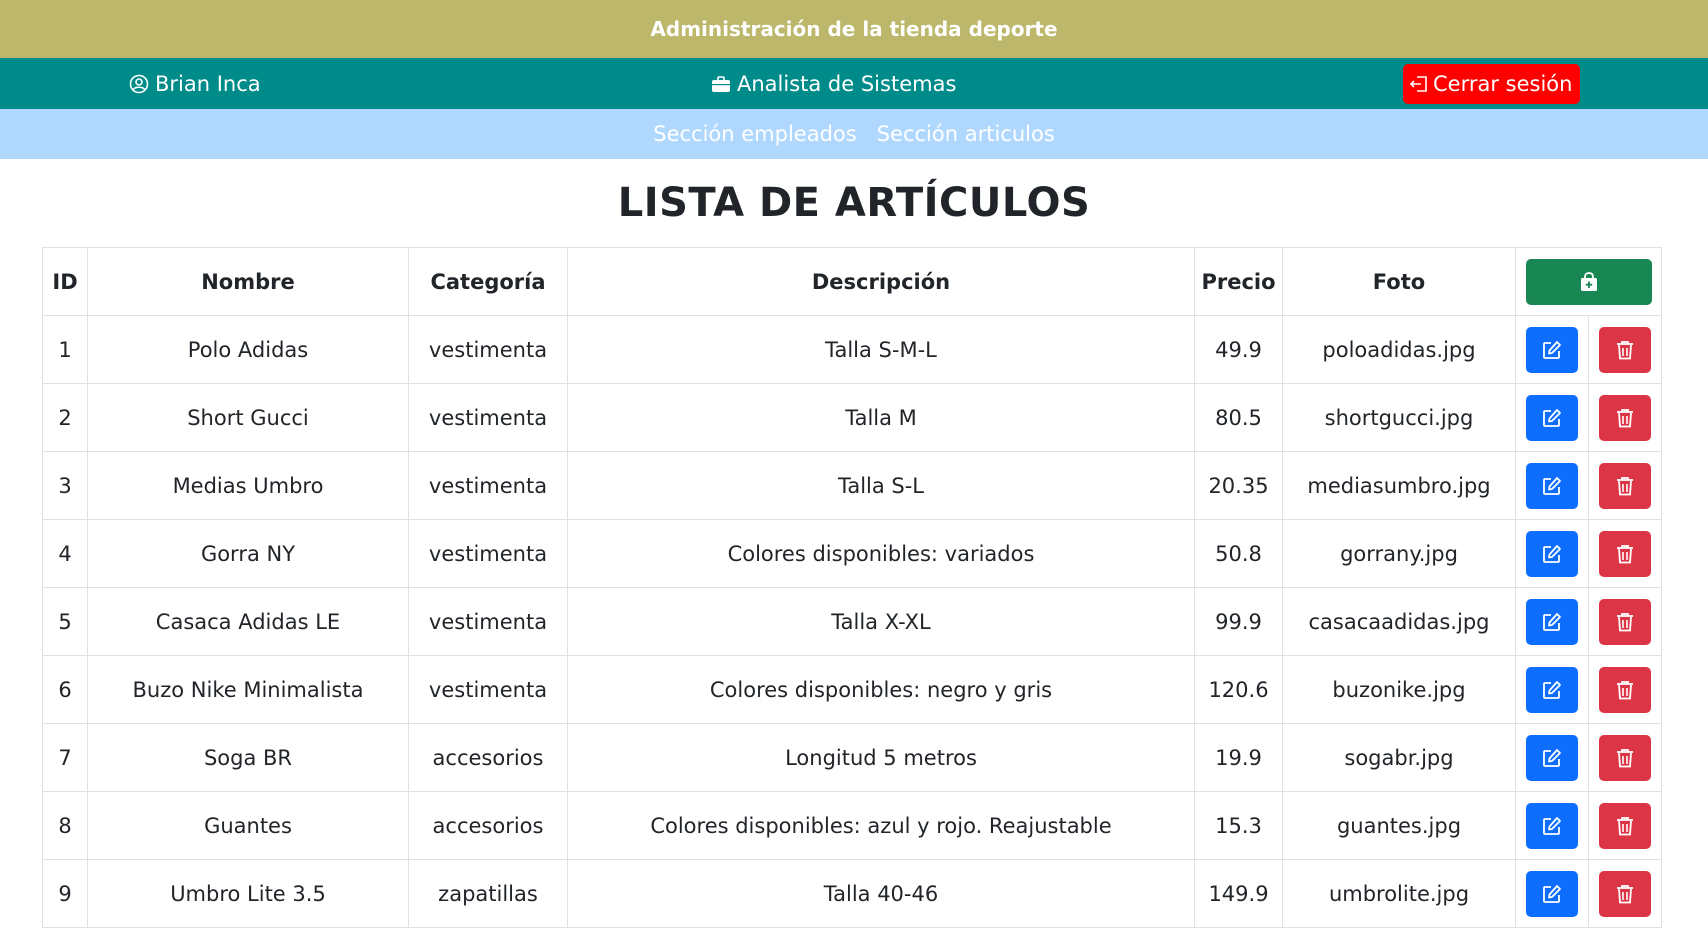 Image resolution: width=1708 pixels, height=928 pixels. What do you see at coordinates (966, 134) in the screenshot?
I see `nav-articles-link: Sección articulos` at bounding box center [966, 134].